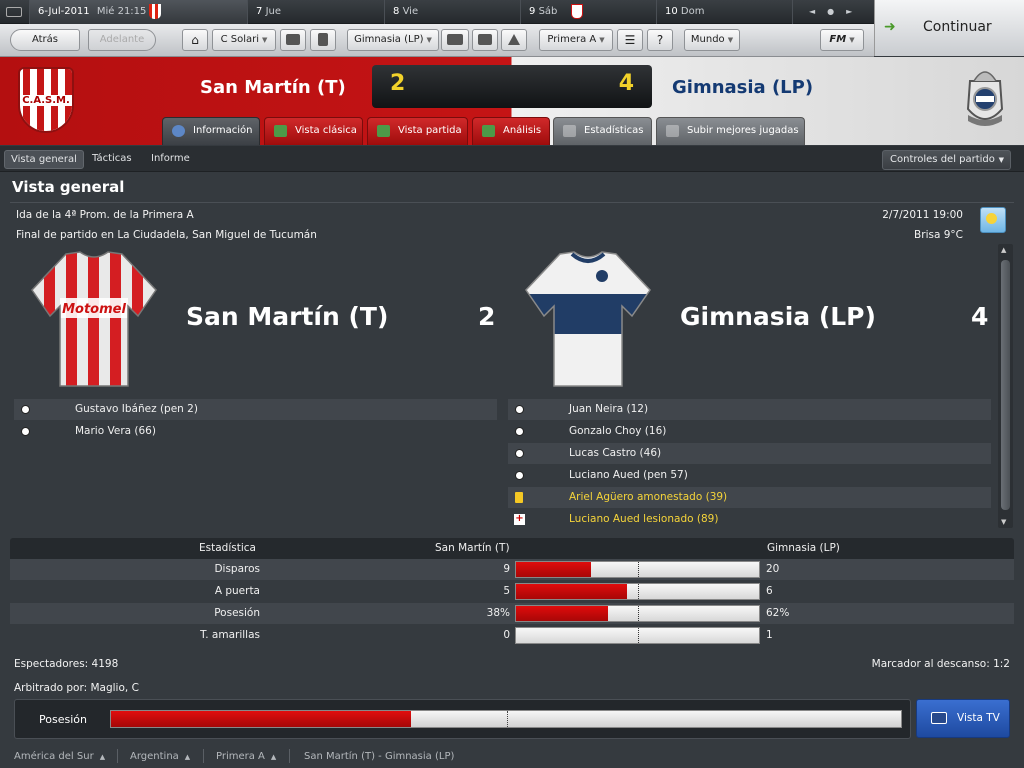 The height and width of the screenshot is (768, 1024). What do you see at coordinates (506, 635) in the screenshot?
I see `stat-home-value: 0` at bounding box center [506, 635].